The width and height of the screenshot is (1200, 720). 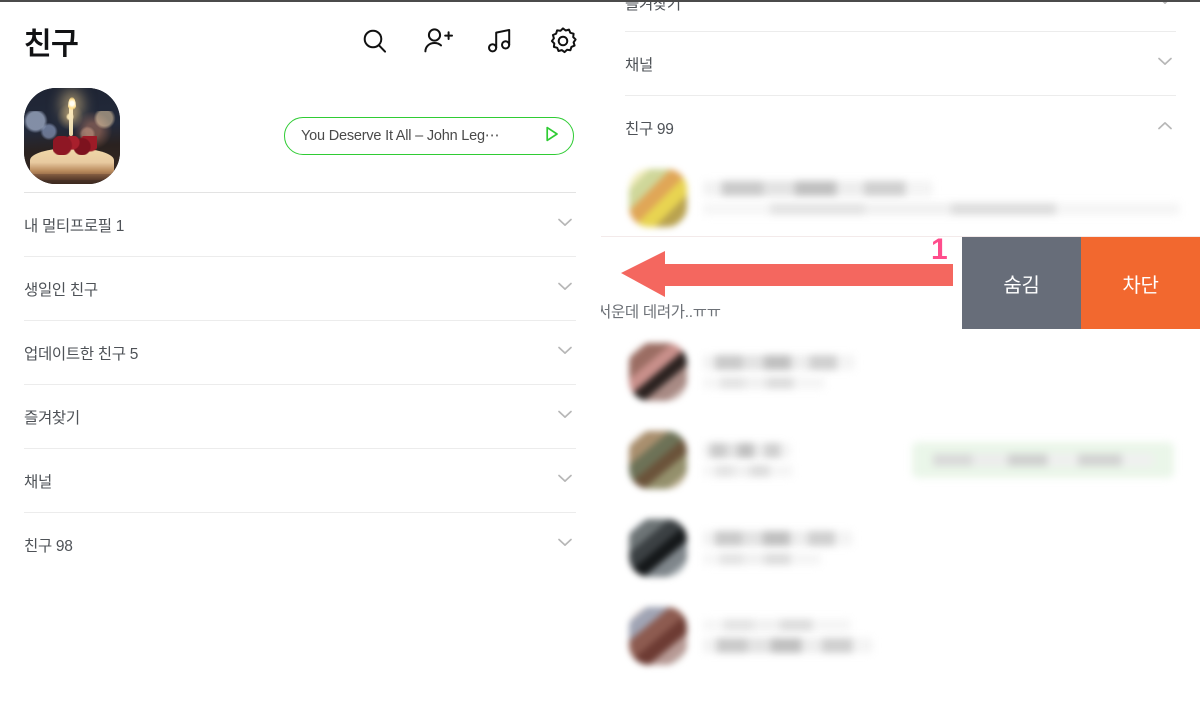 I want to click on swipe-action-buttons: 숨김 차단, so click(x=1081, y=283).